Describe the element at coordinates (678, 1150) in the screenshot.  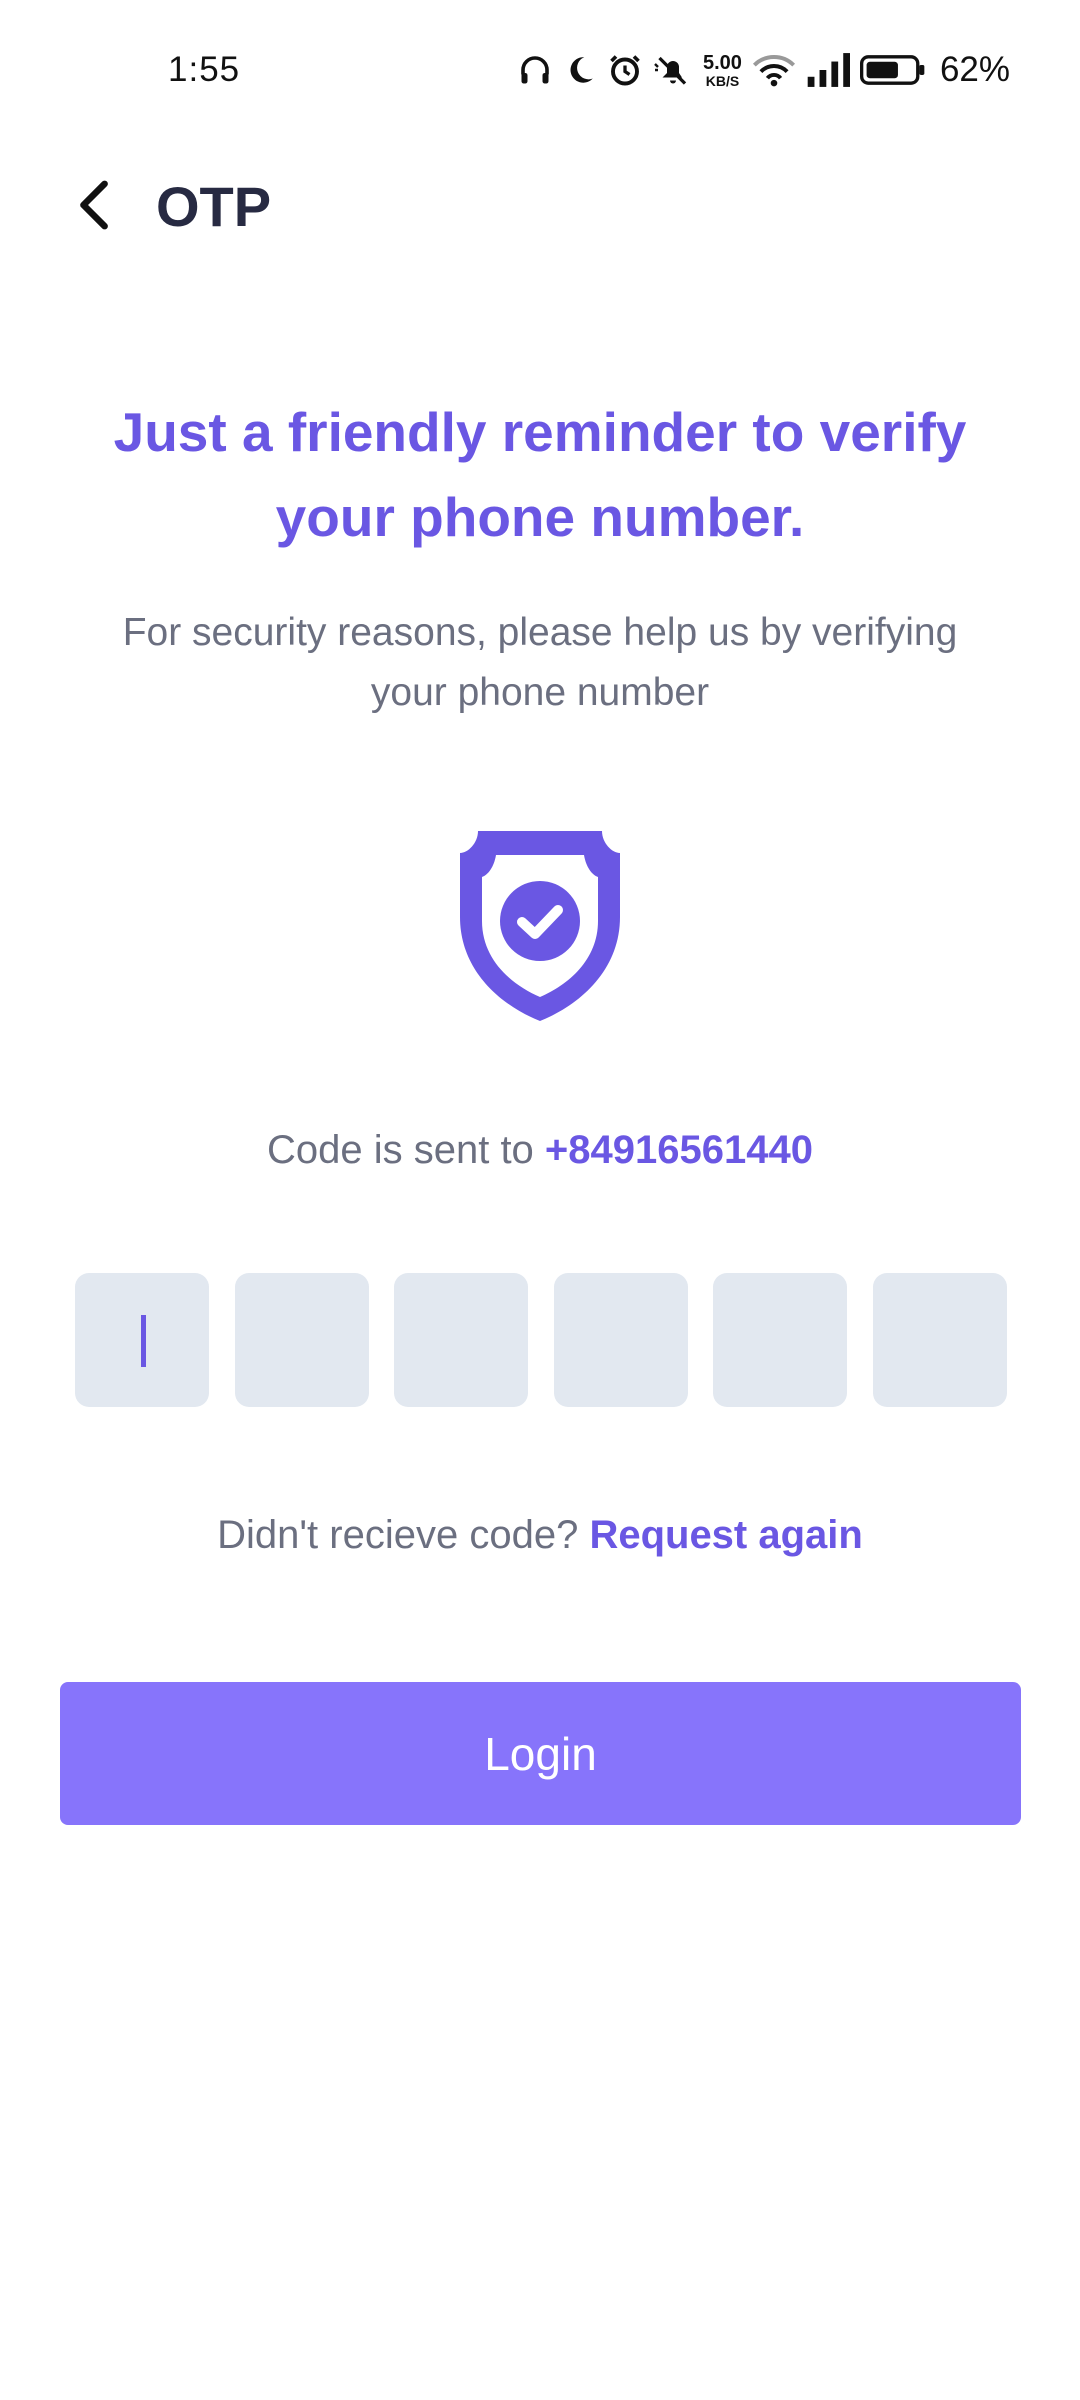
I see `phone-number: +84916561440` at that location.